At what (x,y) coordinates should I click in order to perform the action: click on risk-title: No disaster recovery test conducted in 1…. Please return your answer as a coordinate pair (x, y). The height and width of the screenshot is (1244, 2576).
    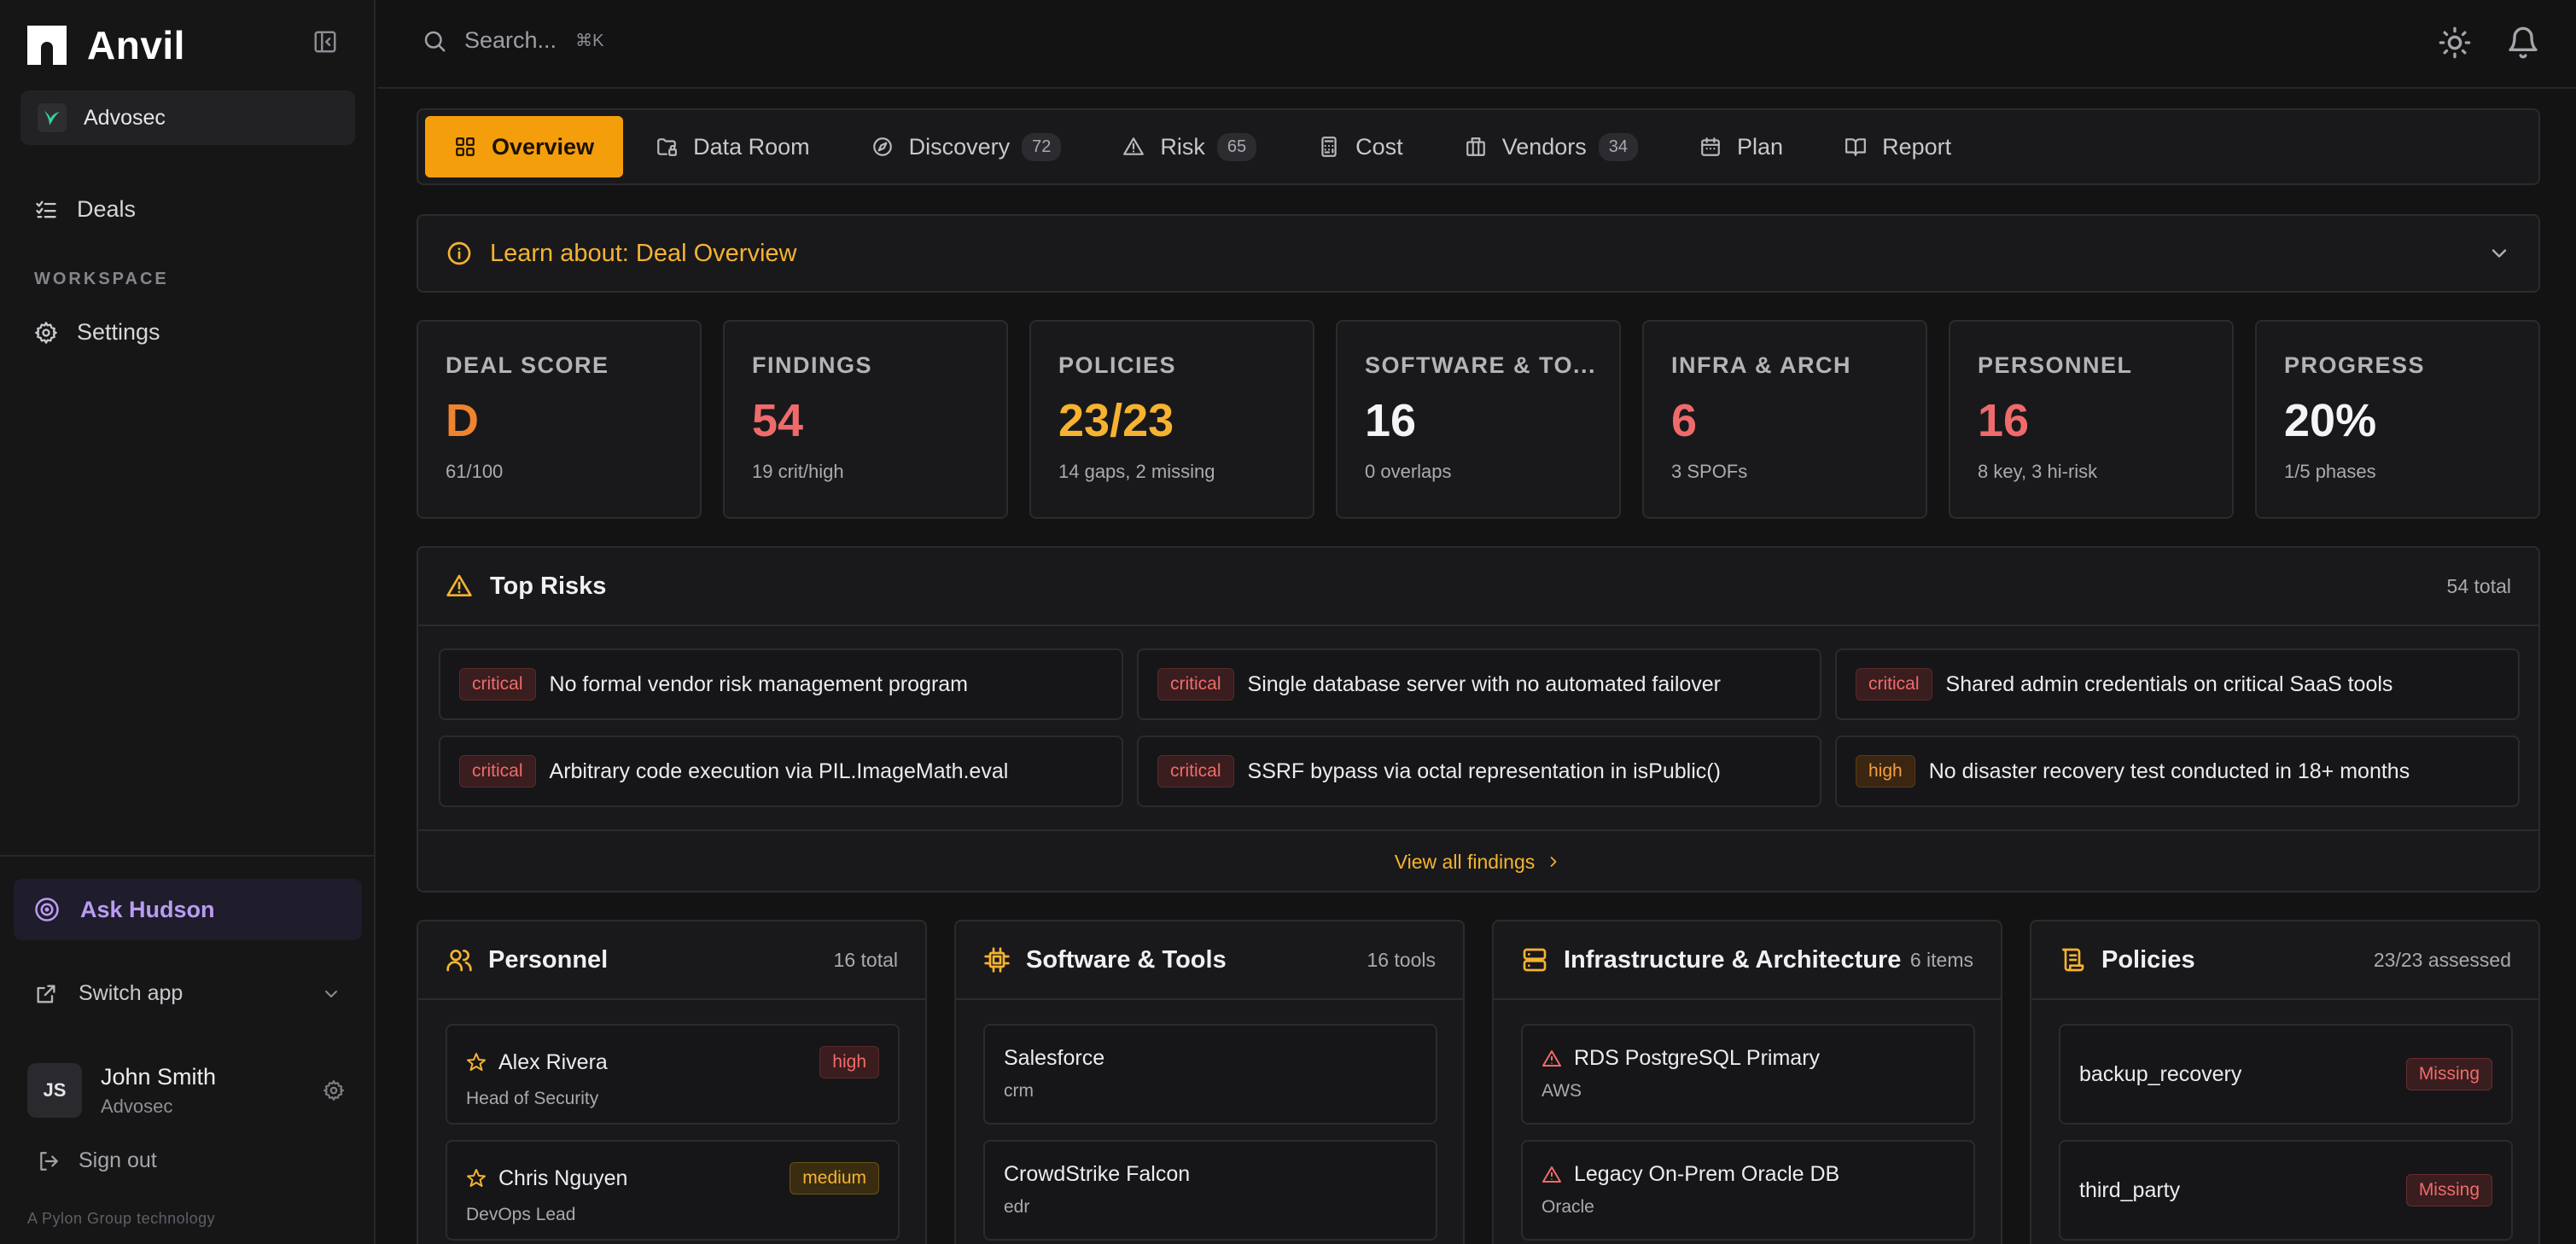
    Looking at the image, I should click on (2169, 771).